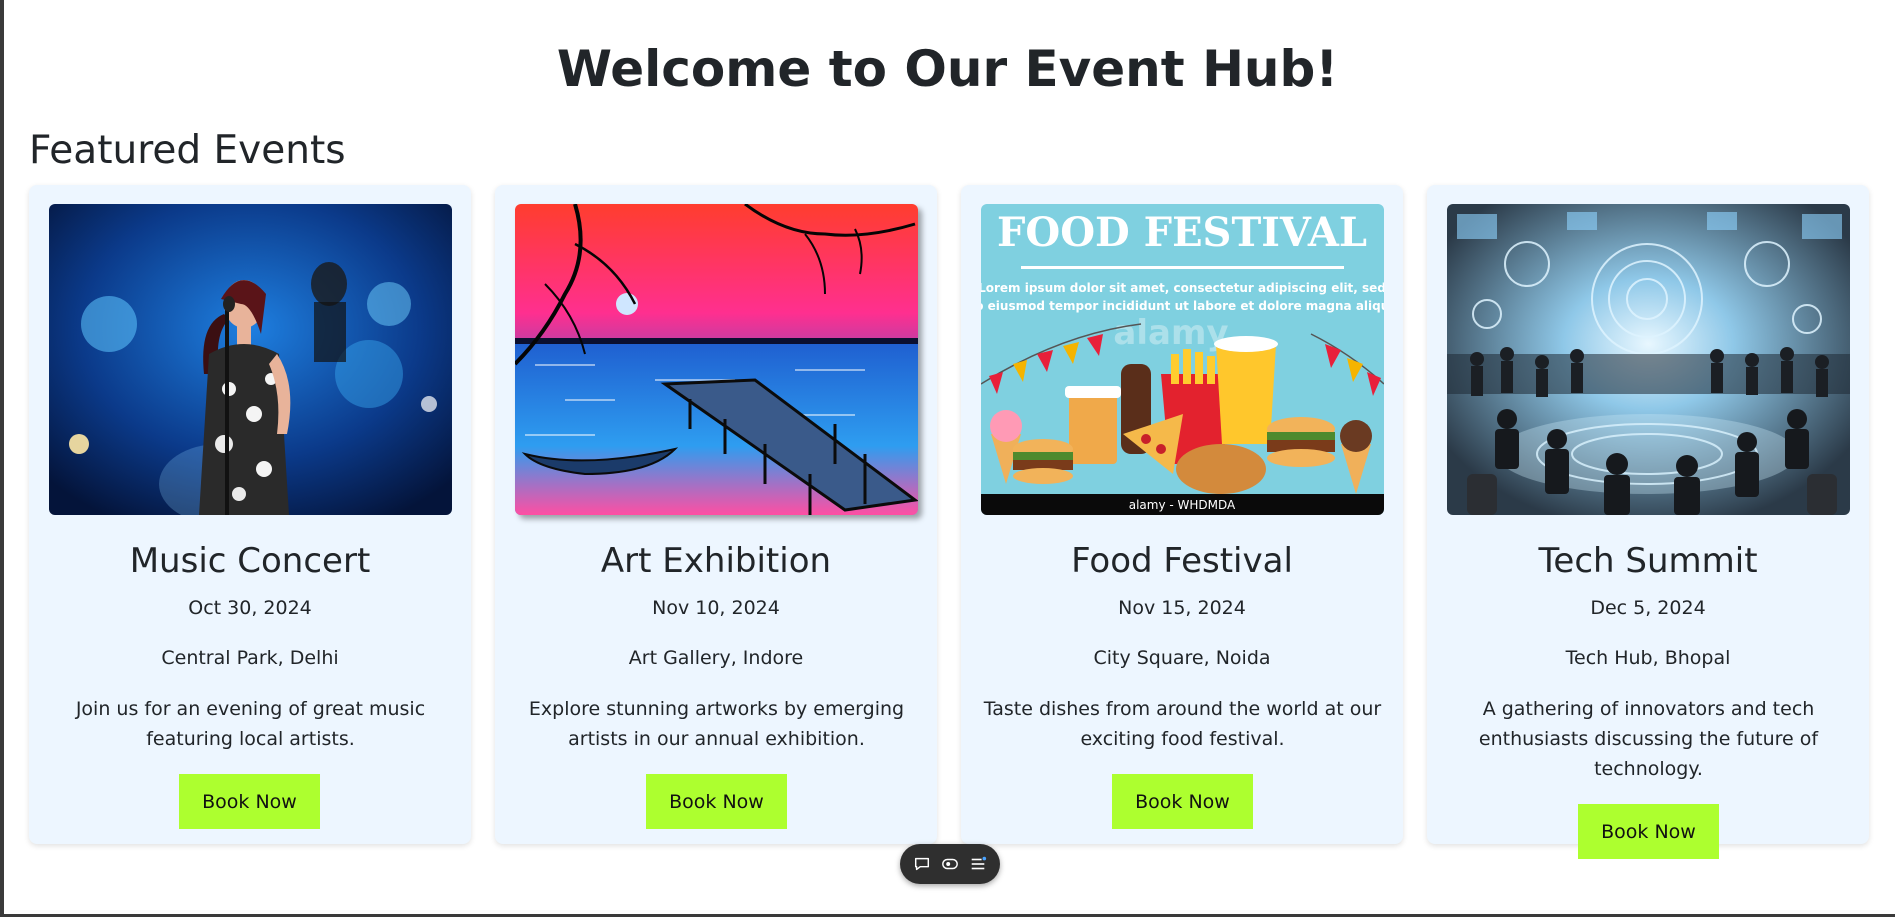 This screenshot has width=1895, height=917. What do you see at coordinates (947, 69) in the screenshot?
I see `page-title: Welcome to Our Event Hub!` at bounding box center [947, 69].